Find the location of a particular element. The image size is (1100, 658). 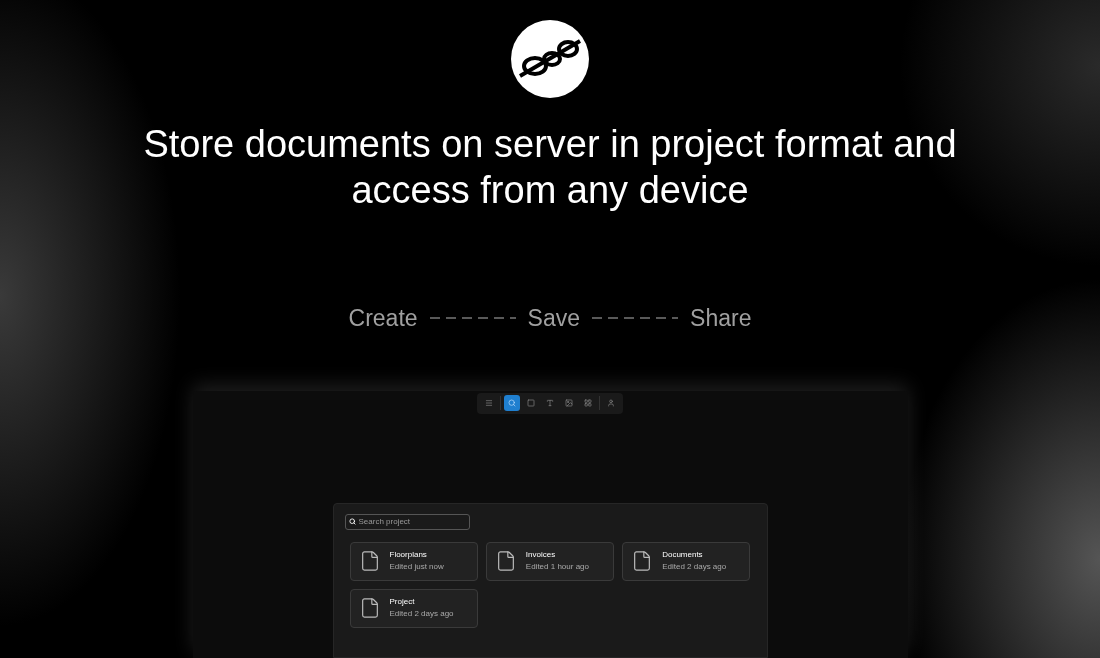

headline: Store documents on server in project format and access from any device is located at coordinates (550, 167).